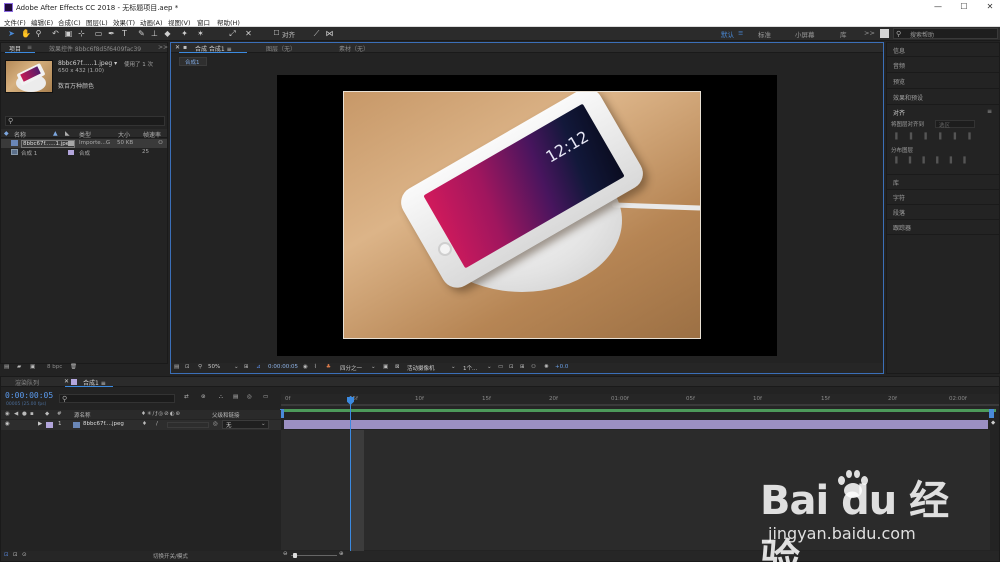 Image resolution: width=1000 pixels, height=562 pixels. What do you see at coordinates (295, 555) in the screenshot?
I see `zoom-slider-thumb` at bounding box center [295, 555].